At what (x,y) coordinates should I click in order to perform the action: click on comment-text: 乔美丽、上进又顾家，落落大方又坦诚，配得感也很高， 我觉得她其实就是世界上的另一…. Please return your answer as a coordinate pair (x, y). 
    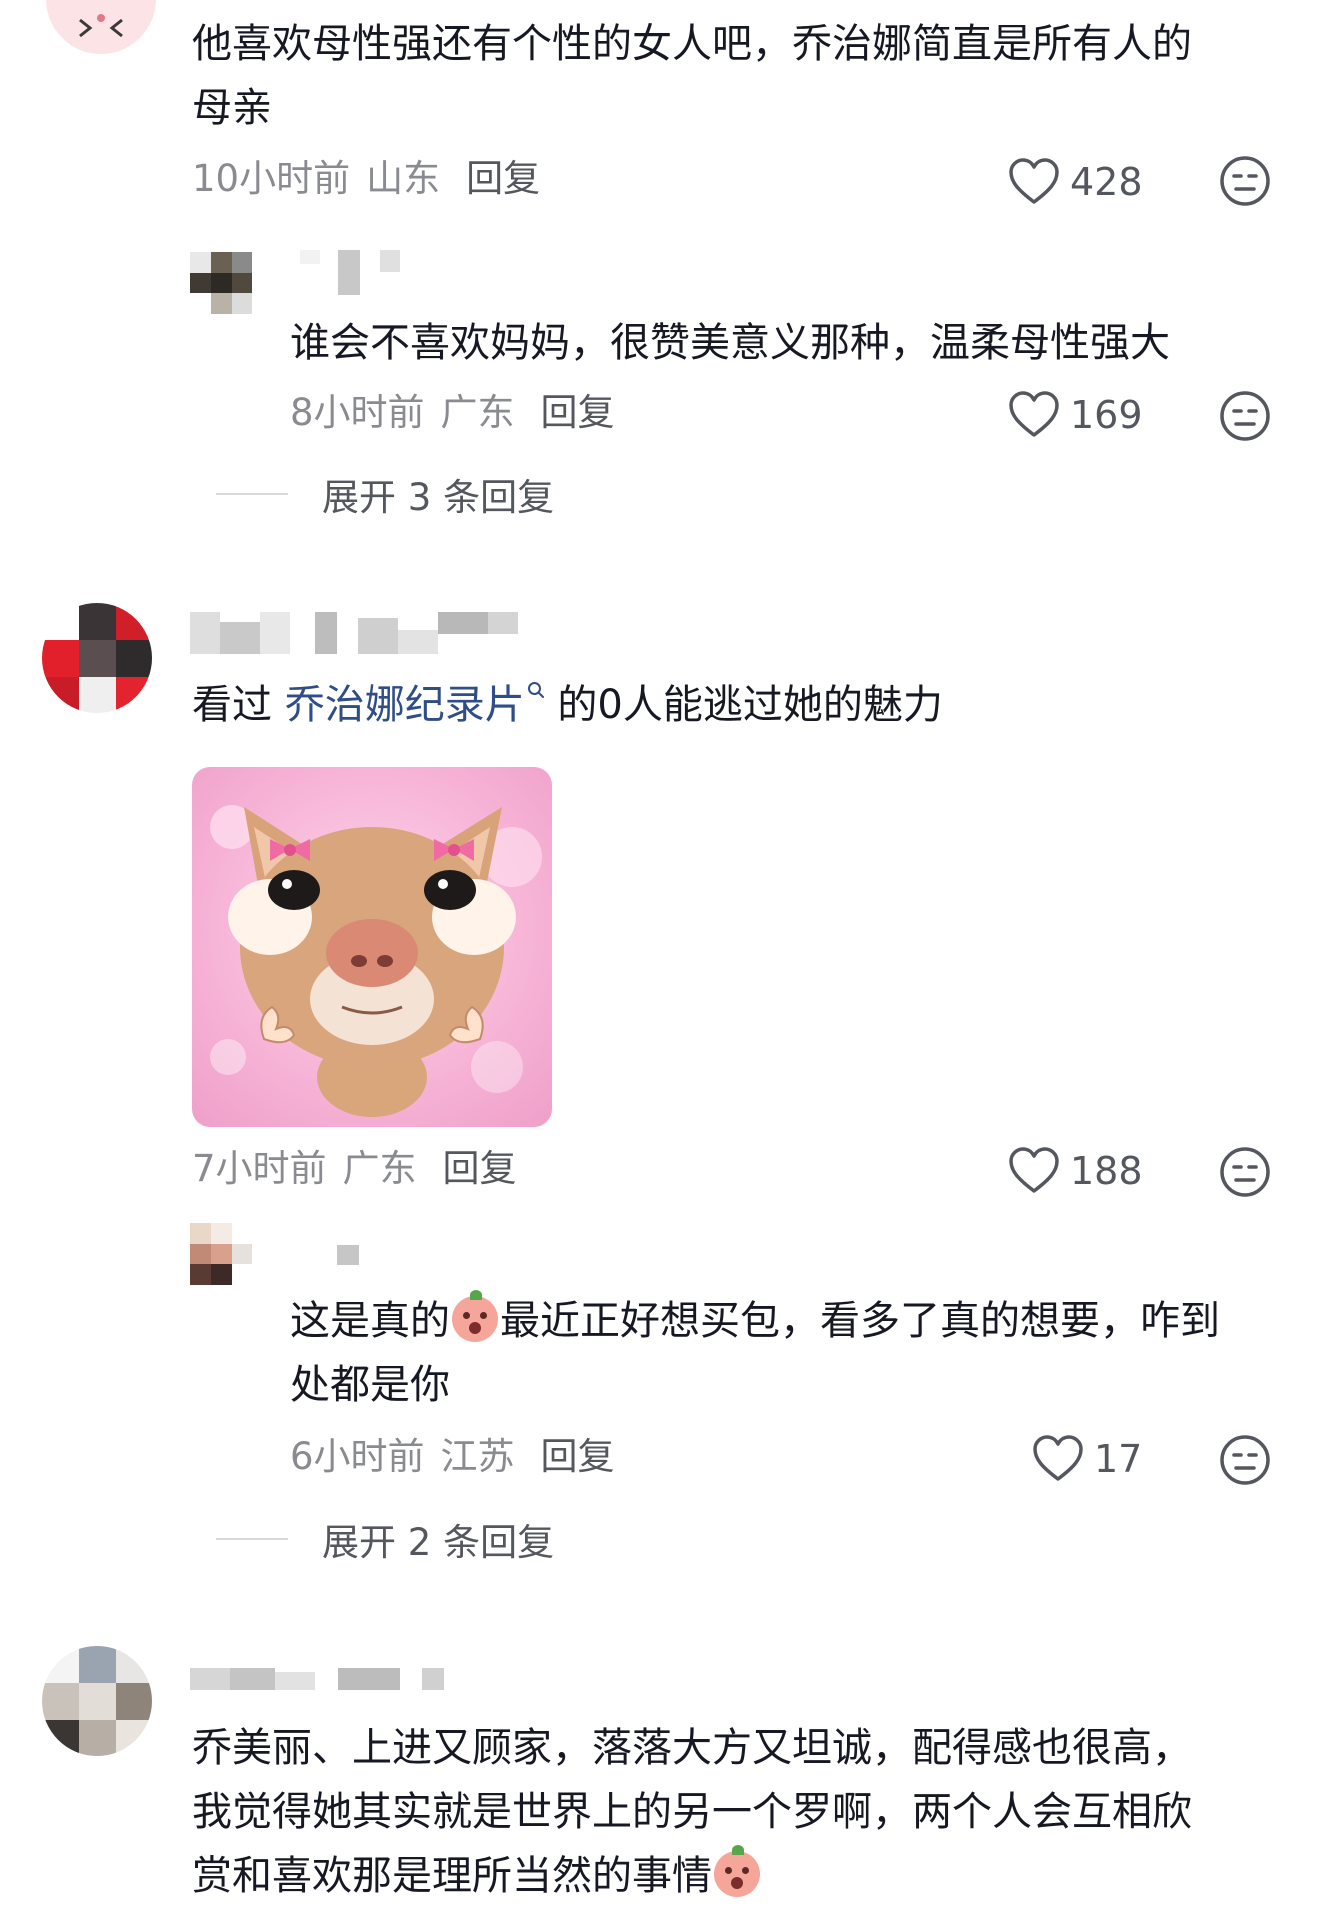
    Looking at the image, I should click on (692, 1812).